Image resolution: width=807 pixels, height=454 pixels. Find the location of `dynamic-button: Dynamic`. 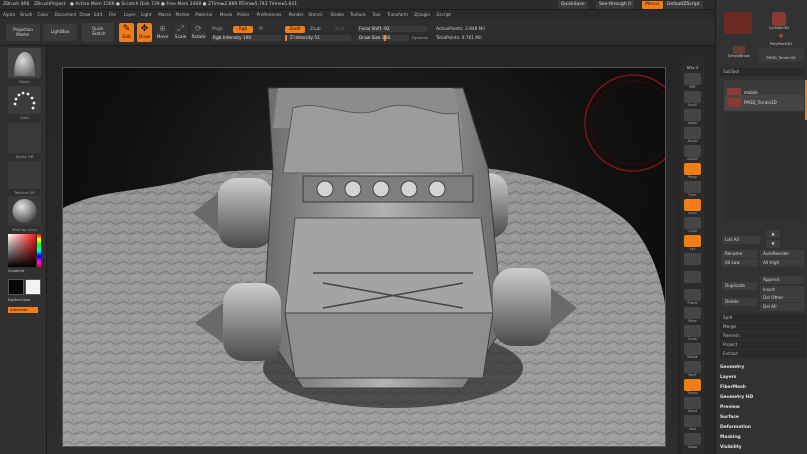

dynamic-button: Dynamic is located at coordinates (420, 38).